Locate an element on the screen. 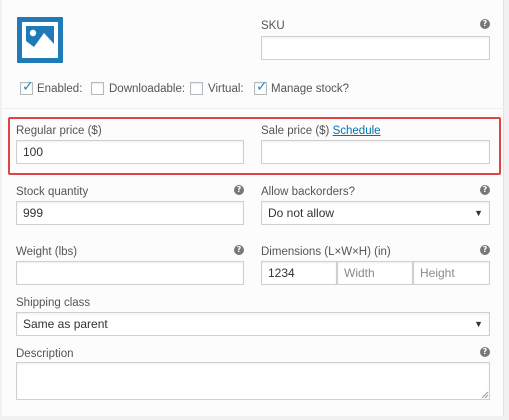  stock-quantity-input: 999 is located at coordinates (130, 213).